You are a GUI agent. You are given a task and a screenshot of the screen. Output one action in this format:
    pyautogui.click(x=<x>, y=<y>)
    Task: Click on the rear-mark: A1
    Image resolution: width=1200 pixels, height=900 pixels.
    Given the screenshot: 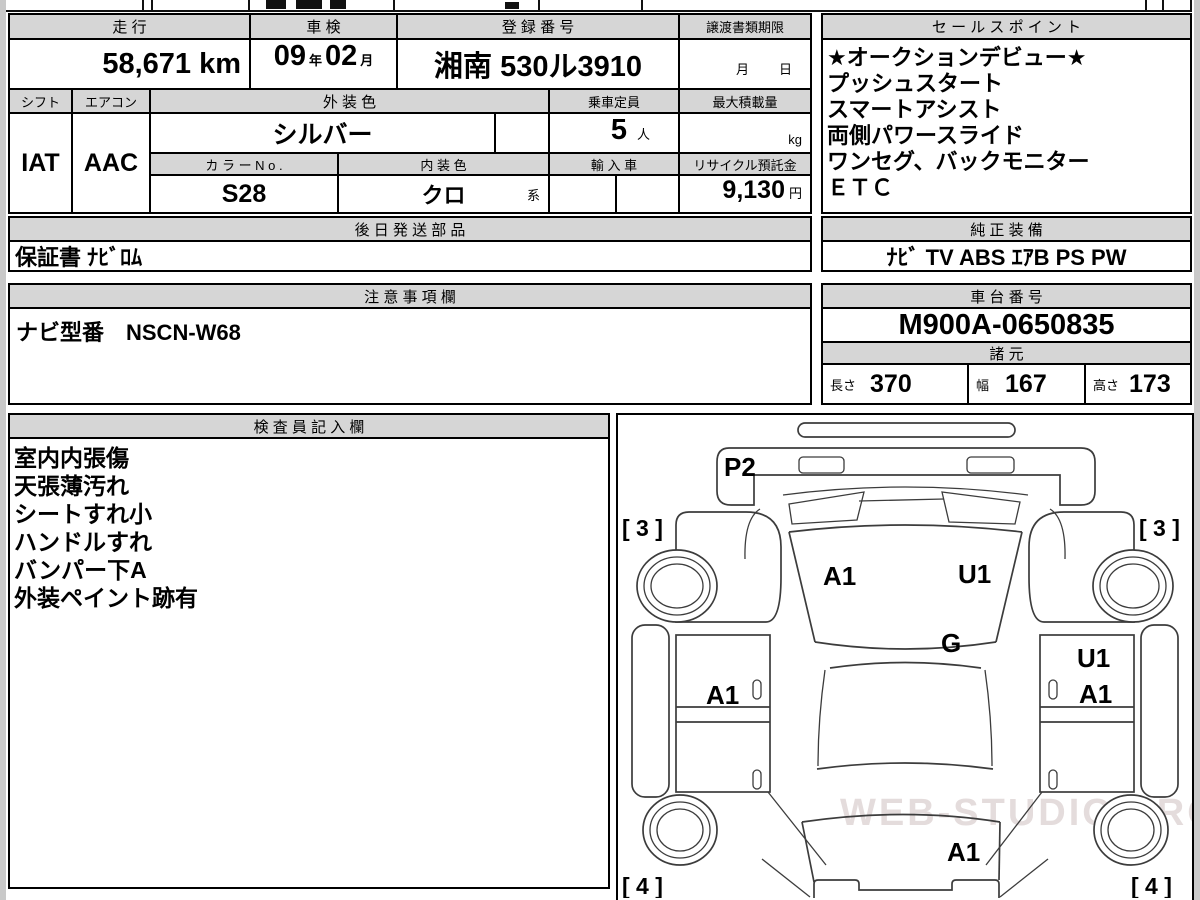 What is the action you would take?
    pyautogui.click(x=963, y=852)
    